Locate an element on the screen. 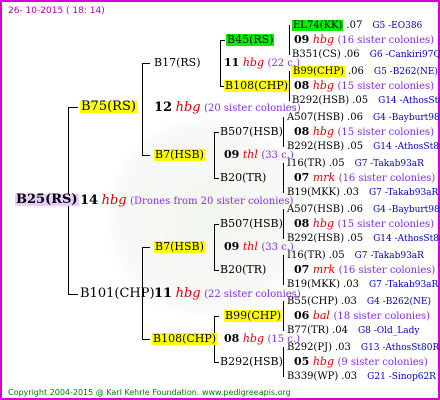 The width and height of the screenshot is (440, 400). leaf-row: EL74(KK) .07 G5 -EO386 is located at coordinates (357, 26).